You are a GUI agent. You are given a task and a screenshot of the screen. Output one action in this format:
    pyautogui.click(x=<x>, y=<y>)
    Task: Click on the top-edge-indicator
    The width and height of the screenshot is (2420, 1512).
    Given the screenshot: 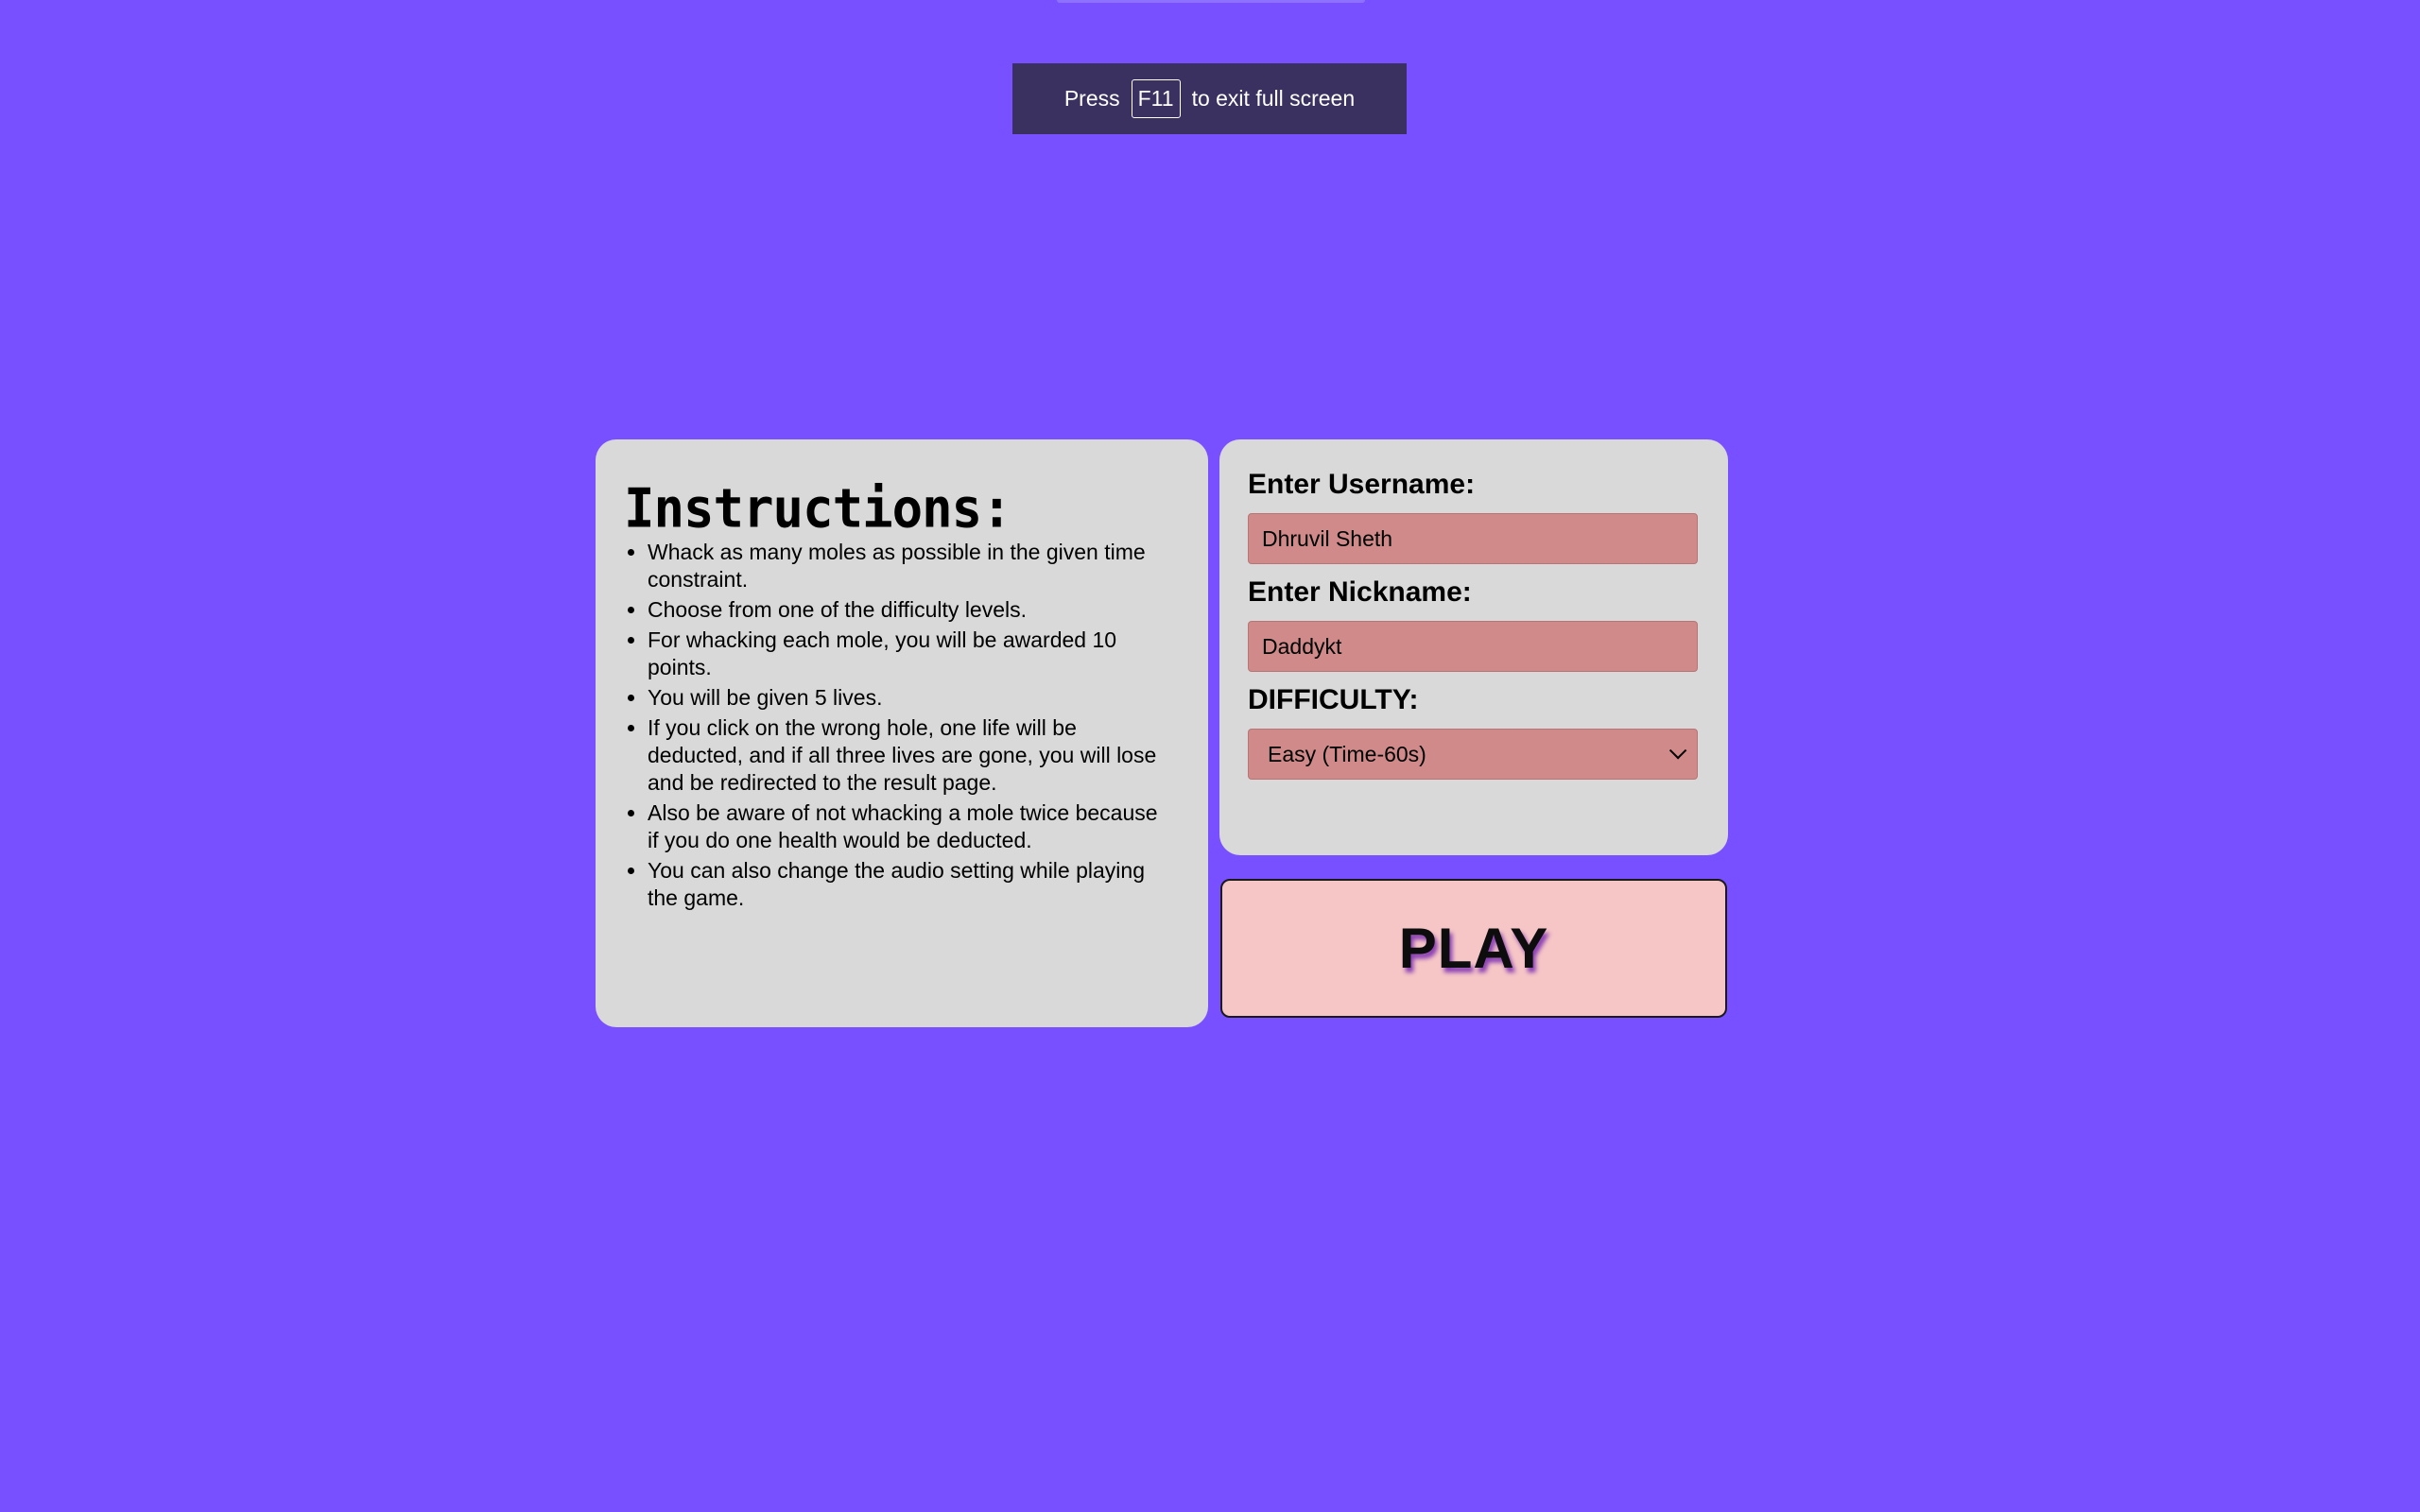 What is the action you would take?
    pyautogui.click(x=1211, y=1)
    